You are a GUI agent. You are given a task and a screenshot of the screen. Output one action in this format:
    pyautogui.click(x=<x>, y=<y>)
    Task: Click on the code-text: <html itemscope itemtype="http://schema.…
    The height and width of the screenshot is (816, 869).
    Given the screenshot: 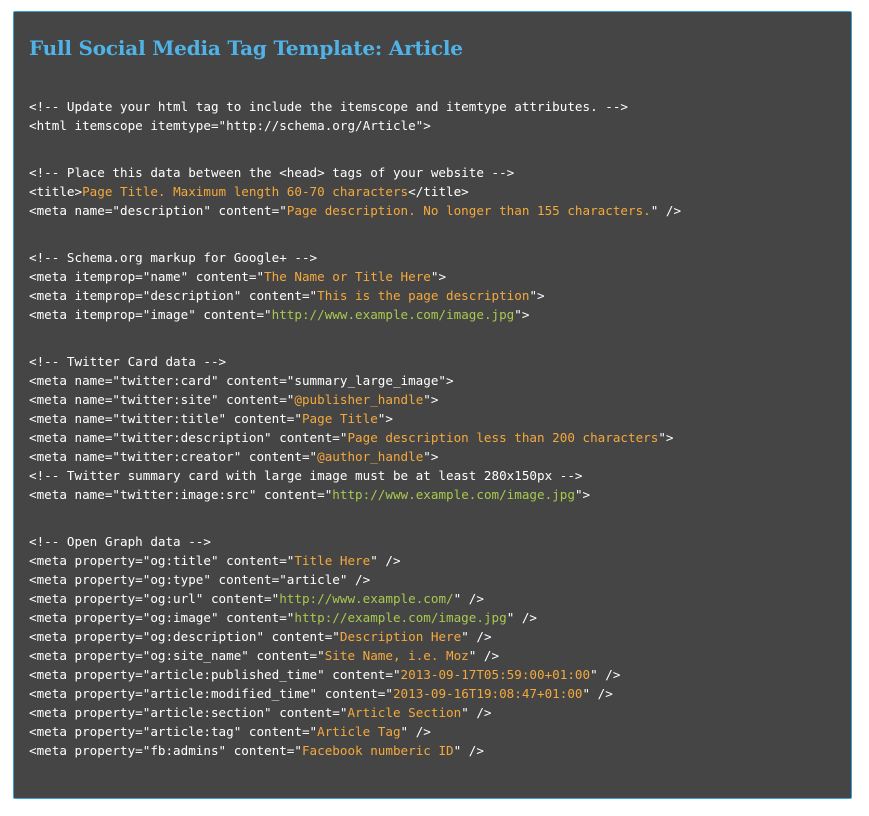 What is the action you would take?
    pyautogui.click(x=230, y=125)
    